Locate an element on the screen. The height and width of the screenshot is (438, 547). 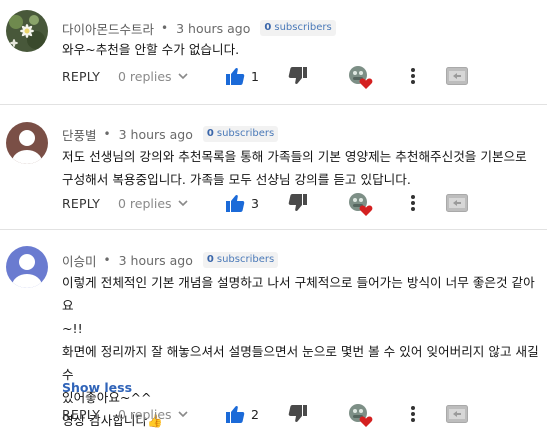
comment-header: 이승미 • 3 hours ago 0 subscribers is located at coordinates (170, 260).